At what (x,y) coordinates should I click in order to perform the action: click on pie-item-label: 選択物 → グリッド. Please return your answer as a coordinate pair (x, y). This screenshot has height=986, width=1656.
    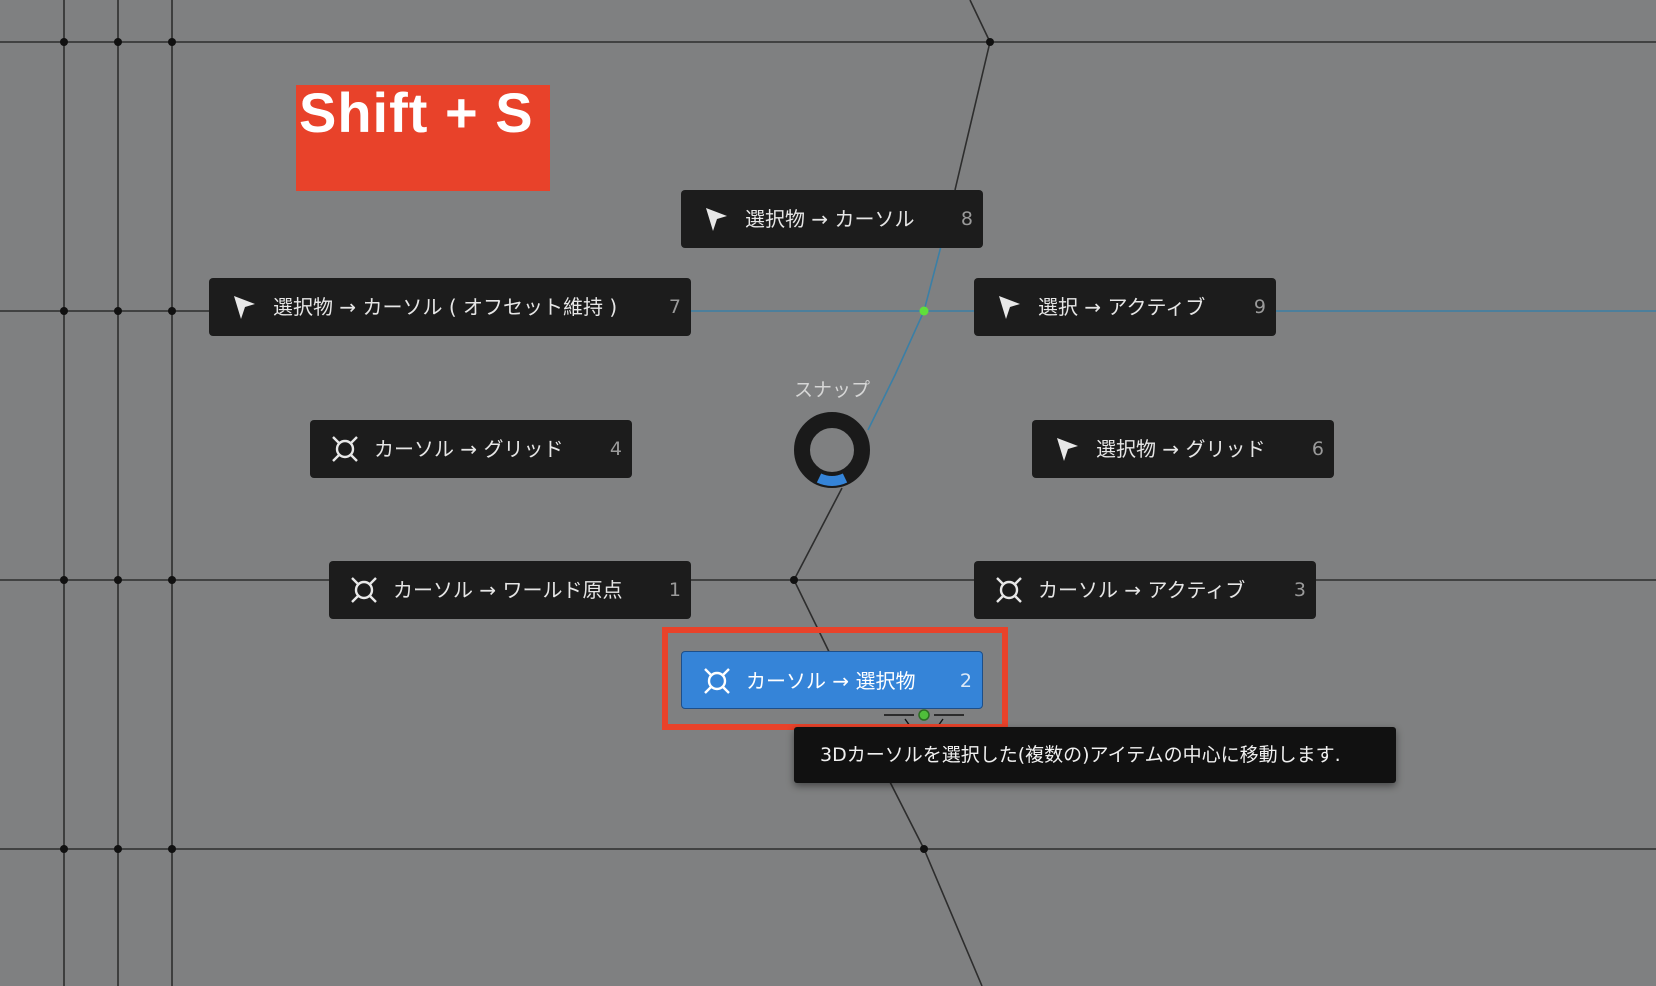
    Looking at the image, I should click on (1181, 449).